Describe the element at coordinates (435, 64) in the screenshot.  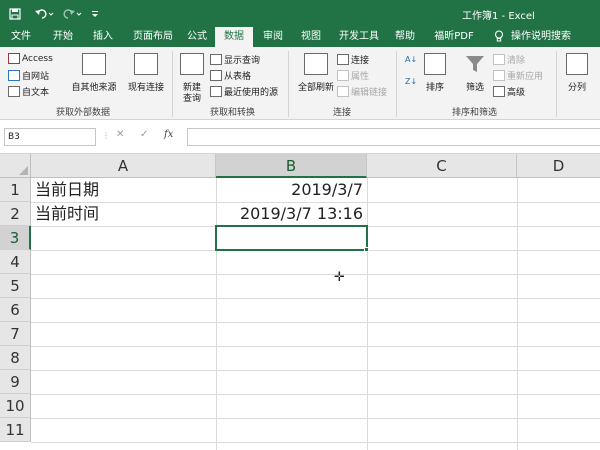
I see `sort-dialog-icon` at that location.